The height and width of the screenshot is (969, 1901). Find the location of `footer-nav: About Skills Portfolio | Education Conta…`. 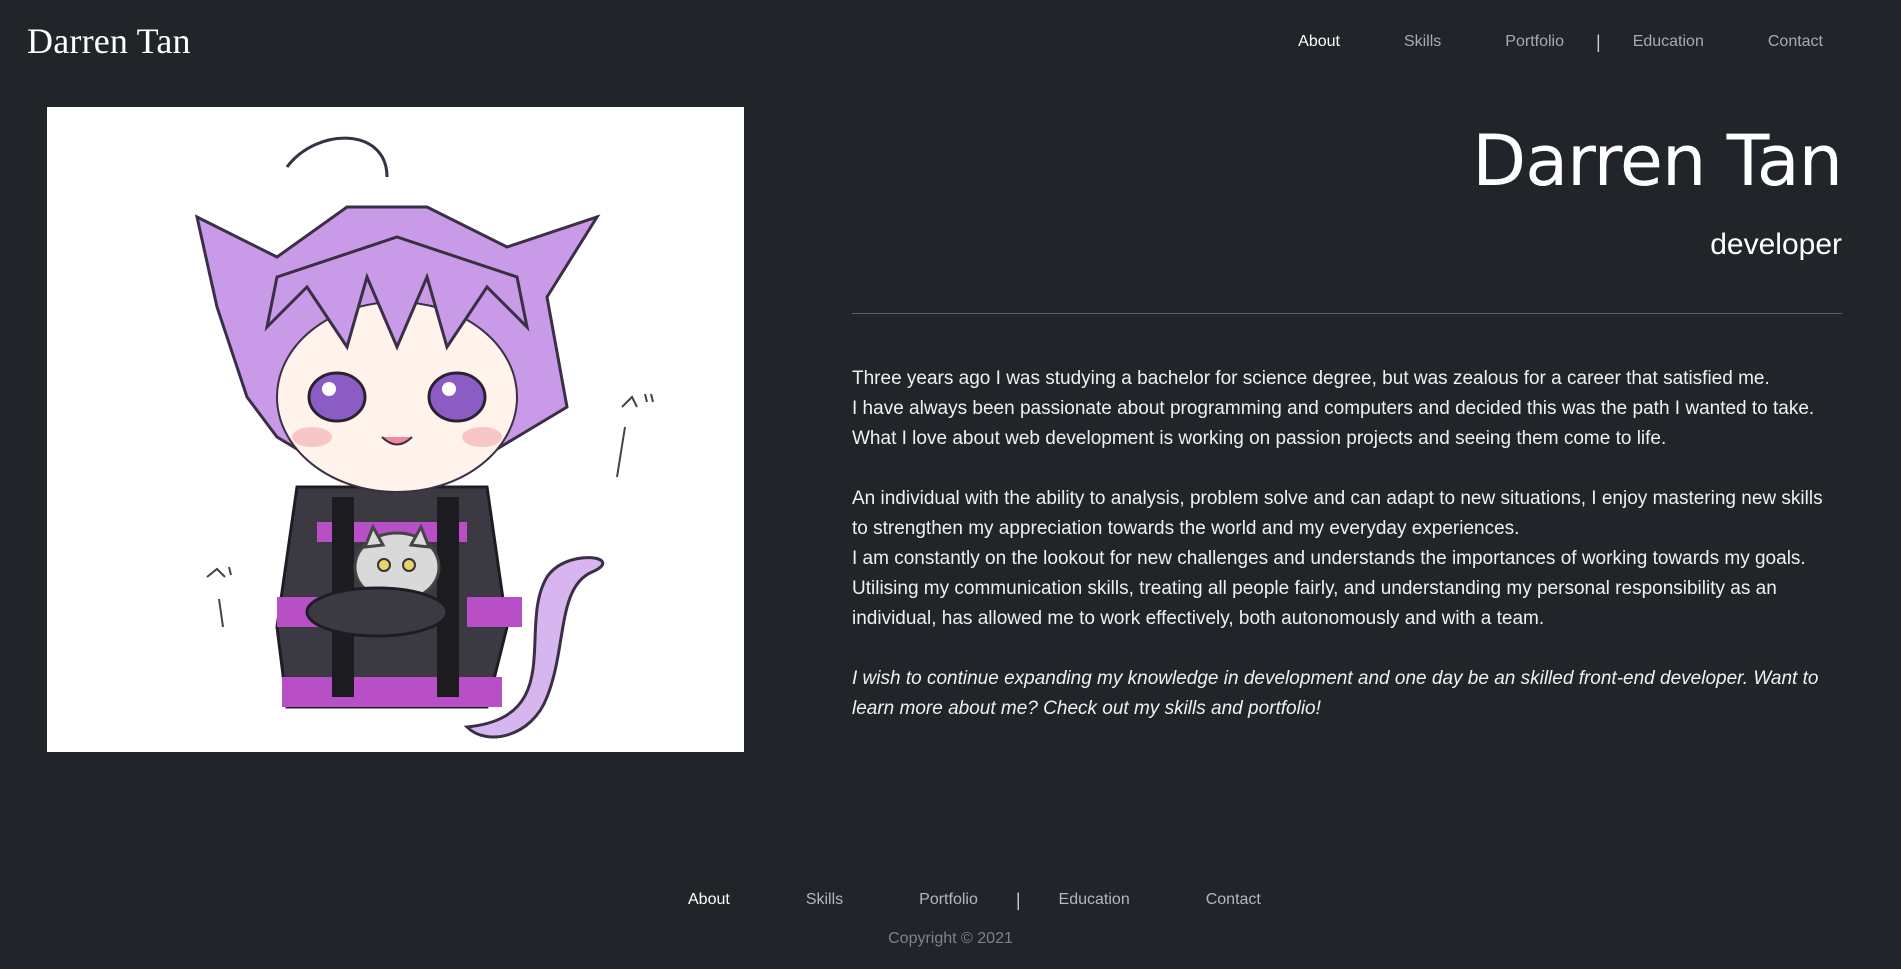

footer-nav: About Skills Portfolio | Education Conta… is located at coordinates (974, 900).